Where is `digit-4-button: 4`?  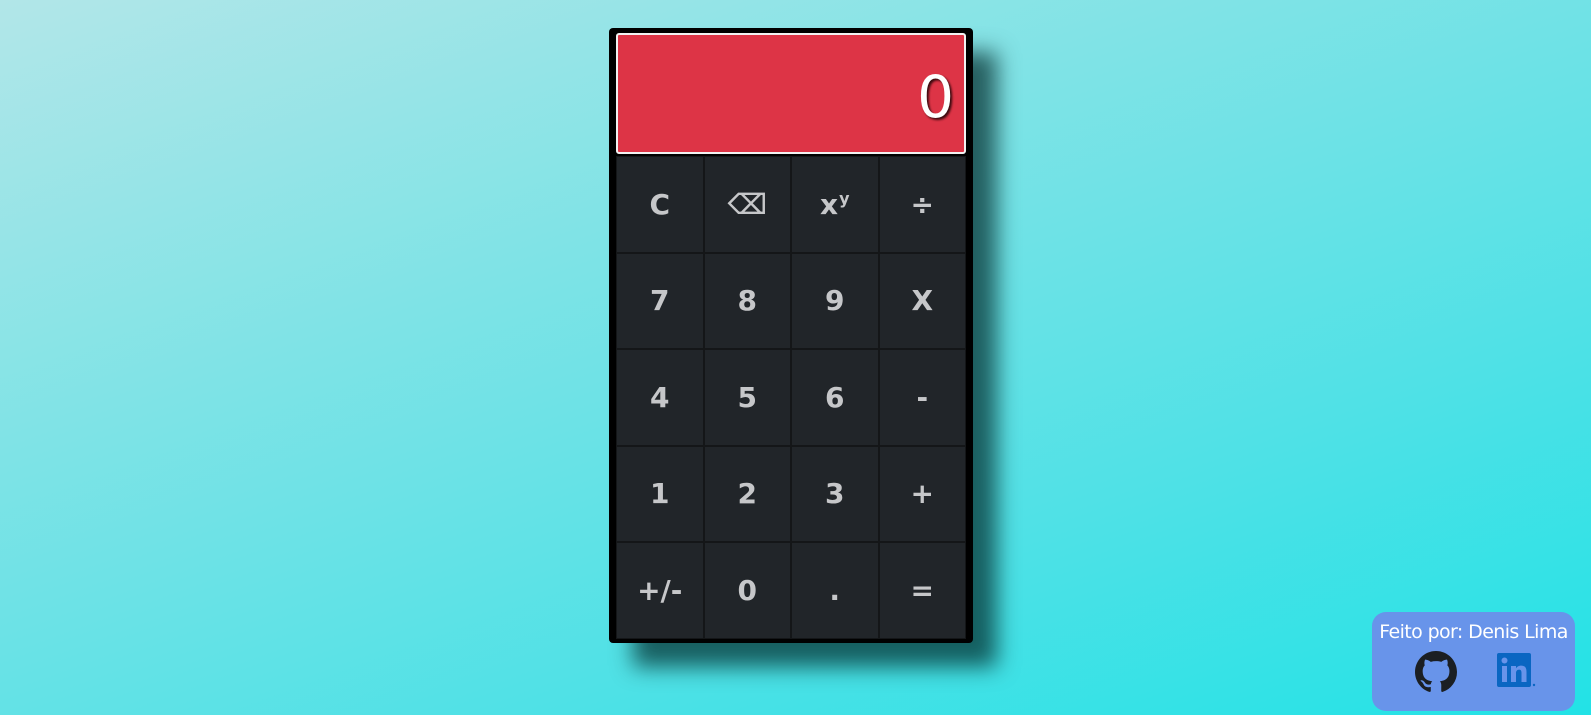
digit-4-button: 4 is located at coordinates (660, 397).